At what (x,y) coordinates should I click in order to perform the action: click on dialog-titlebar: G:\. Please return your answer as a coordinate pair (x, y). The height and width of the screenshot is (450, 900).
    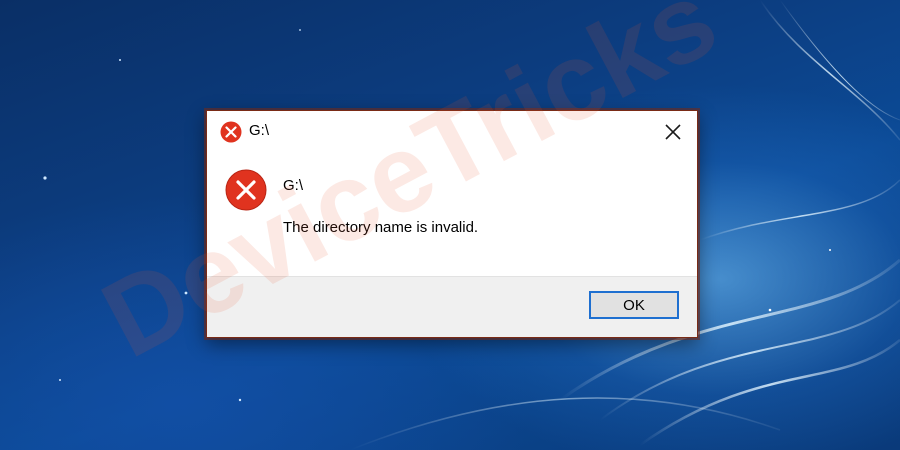
    Looking at the image, I should click on (452, 131).